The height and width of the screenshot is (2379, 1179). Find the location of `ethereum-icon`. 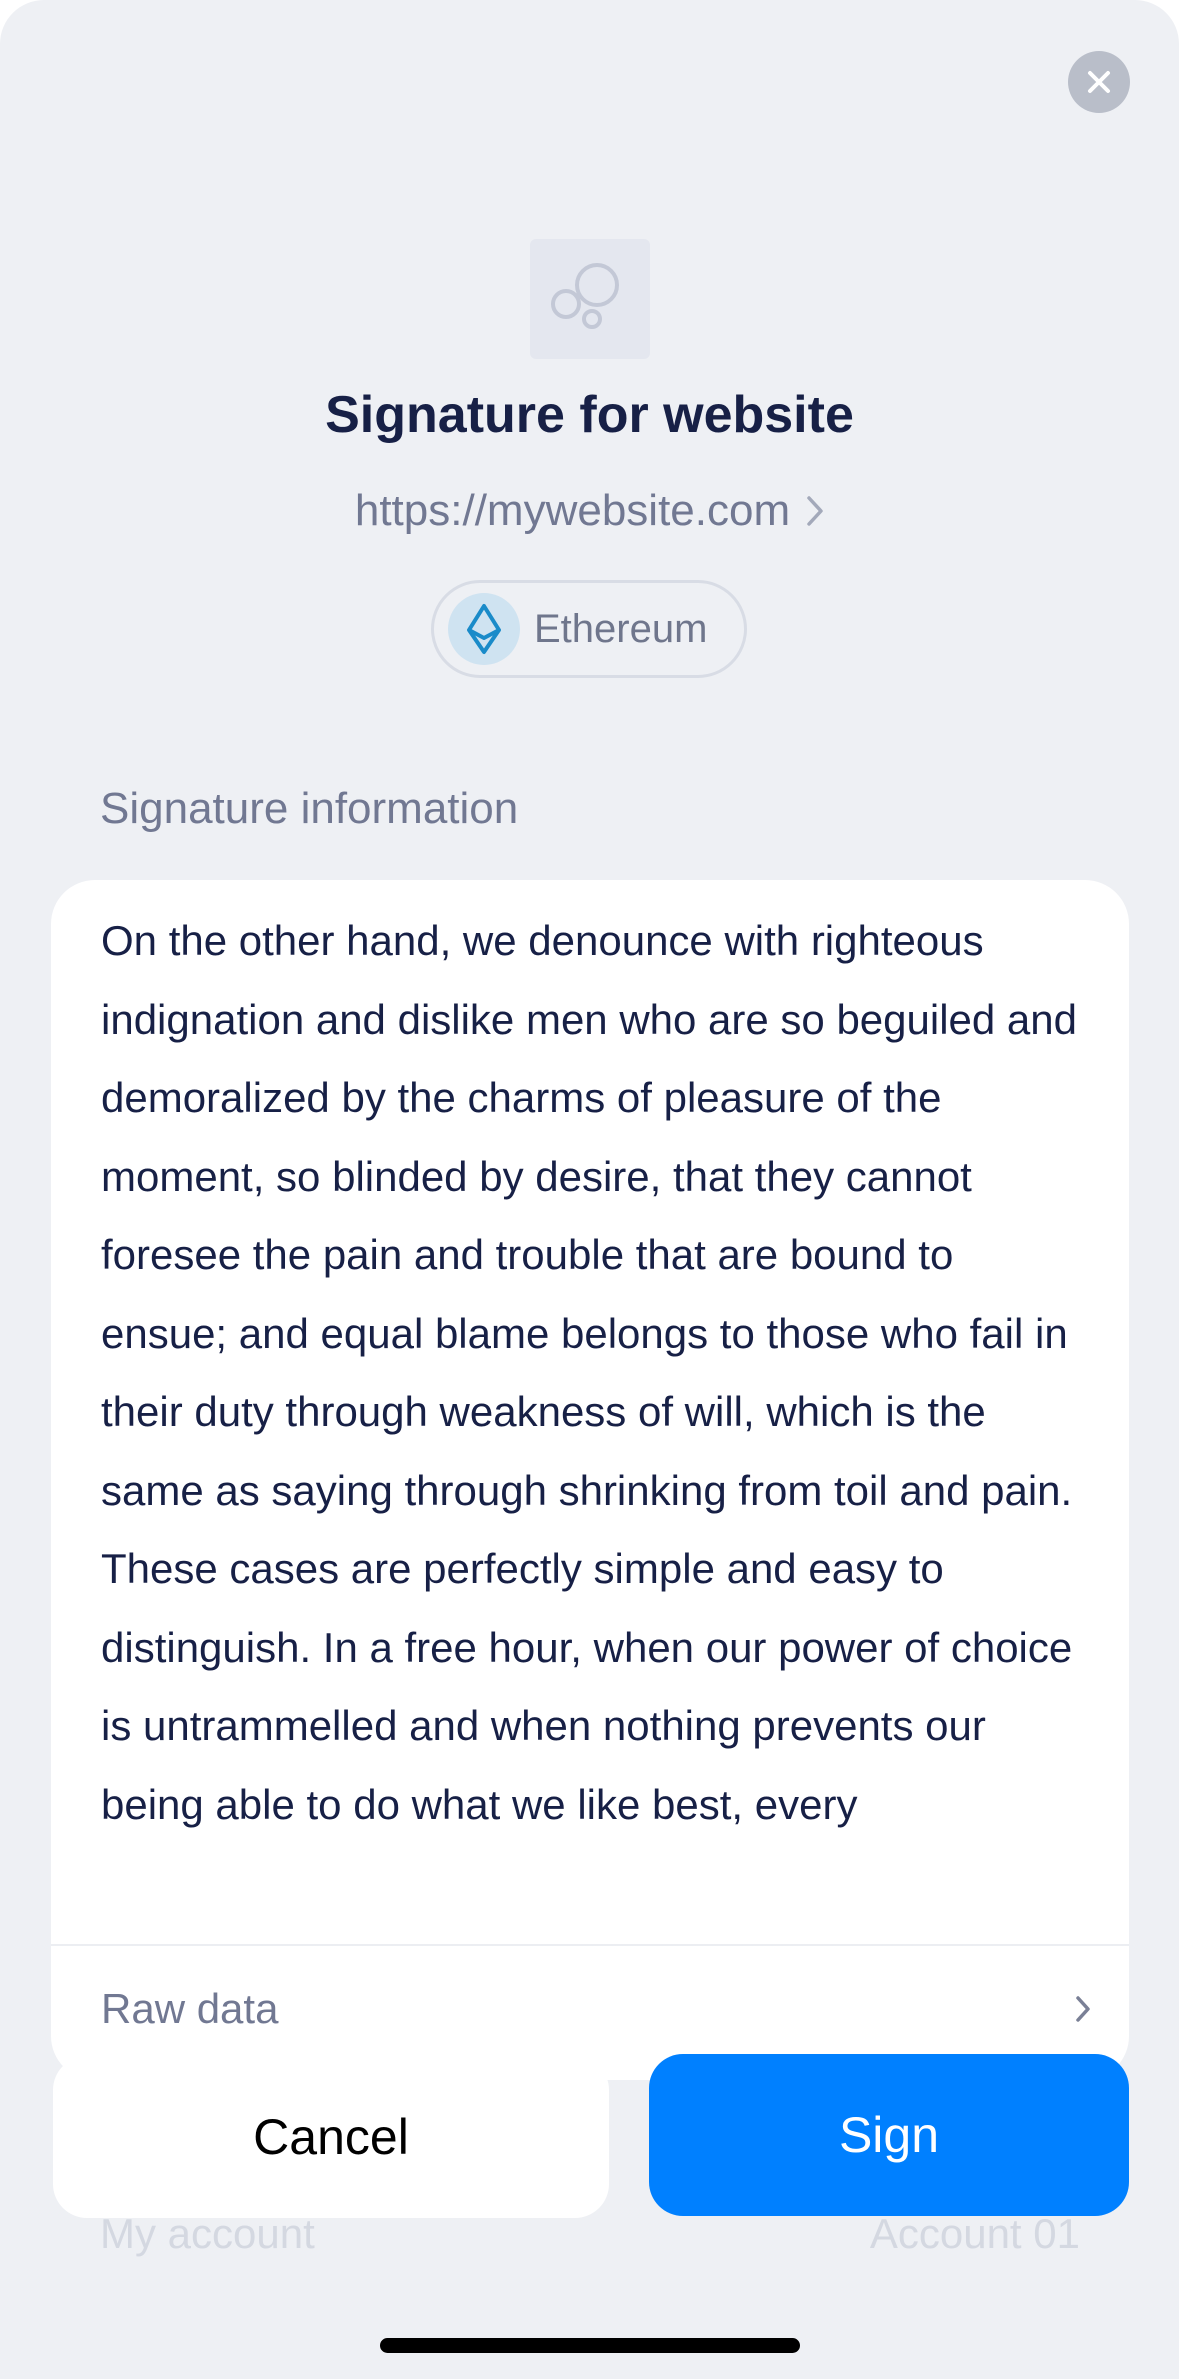

ethereum-icon is located at coordinates (484, 629).